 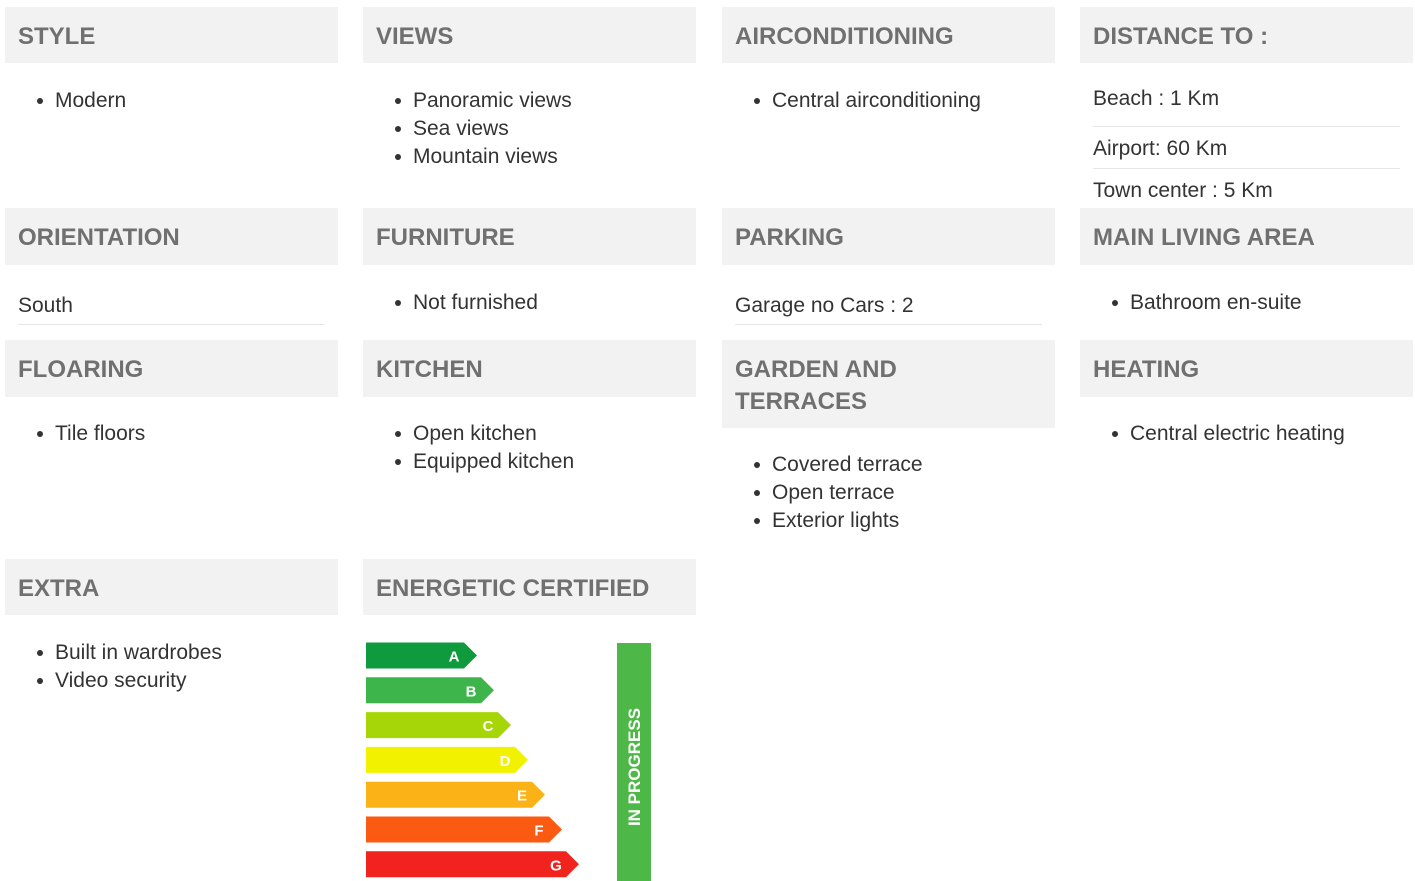 I want to click on distance-row-town: Town center : 5 Km, so click(x=1183, y=190).